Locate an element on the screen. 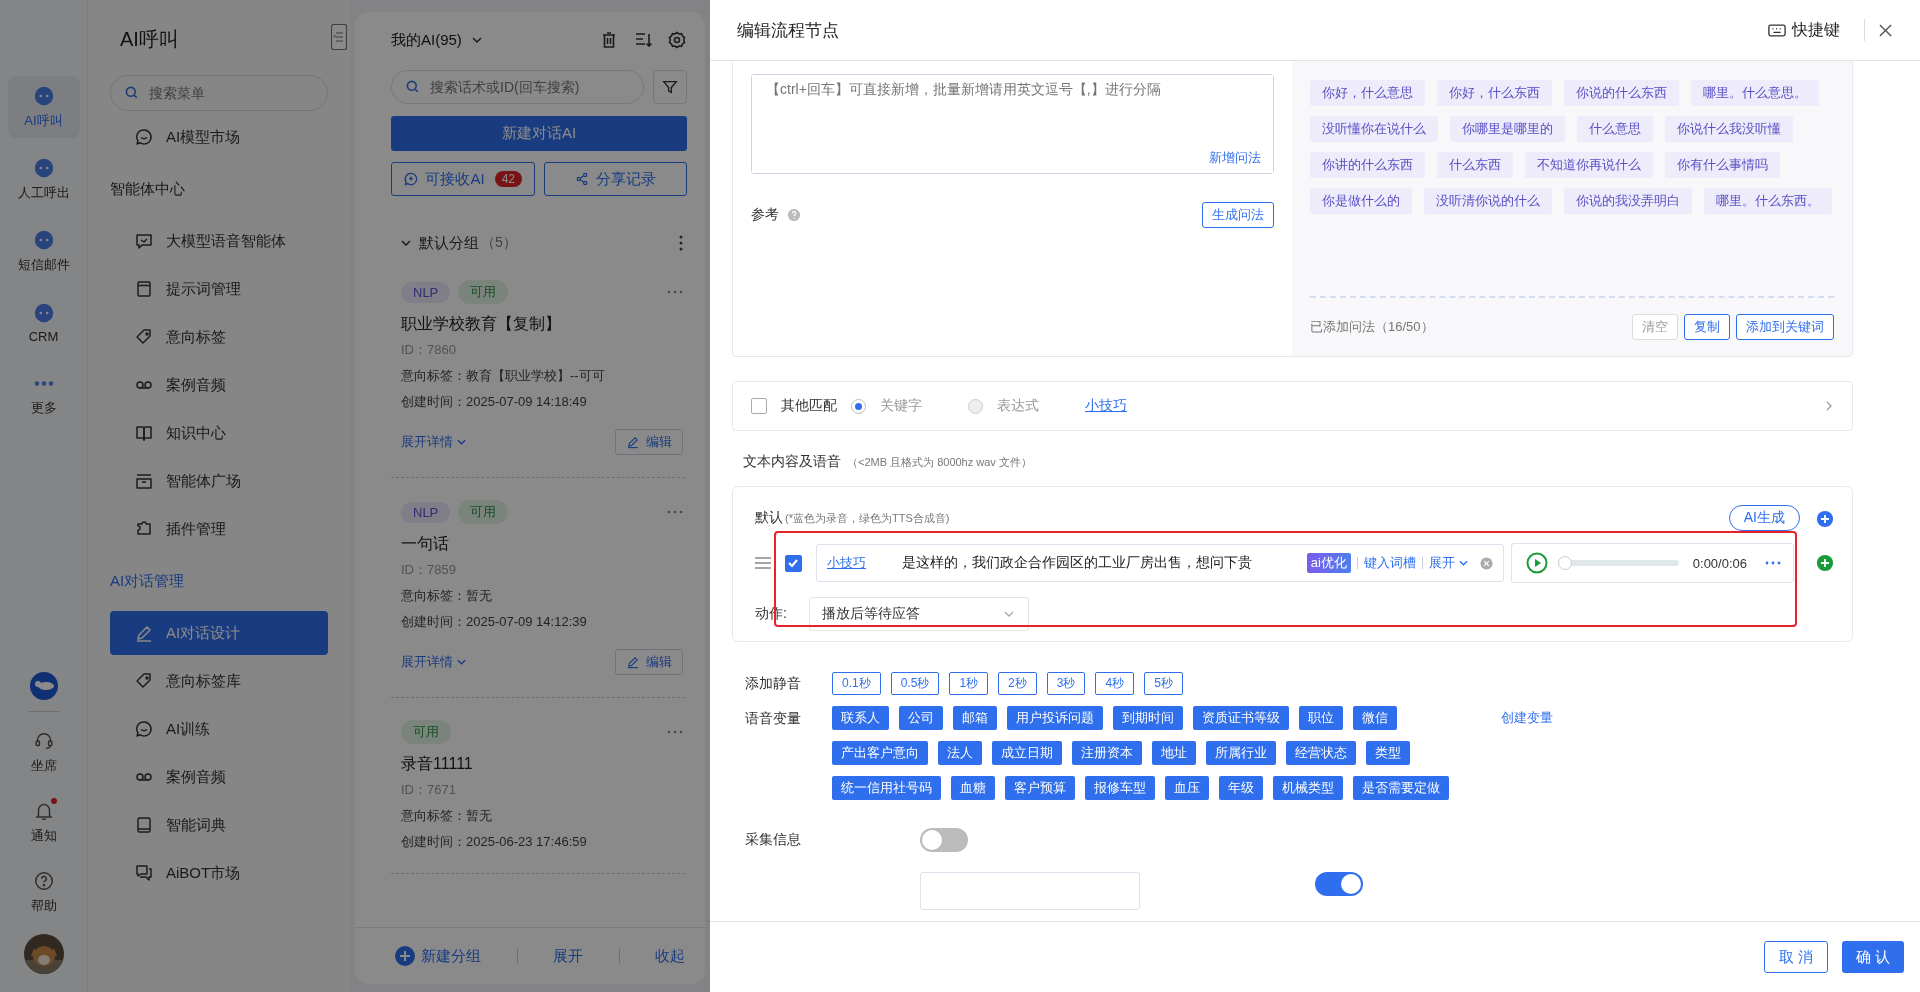 The image size is (1920, 992). variable-chip: 地址 is located at coordinates (1174, 753).